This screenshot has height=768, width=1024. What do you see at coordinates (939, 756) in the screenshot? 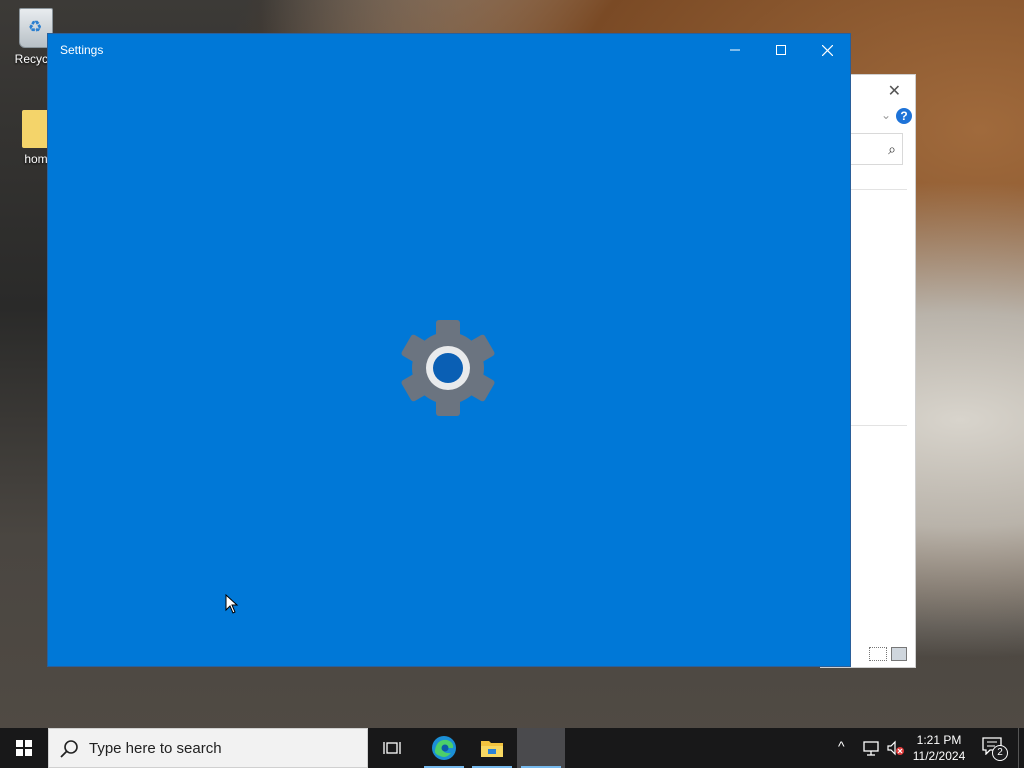
I see `clock-date: 11/2/2024` at bounding box center [939, 756].